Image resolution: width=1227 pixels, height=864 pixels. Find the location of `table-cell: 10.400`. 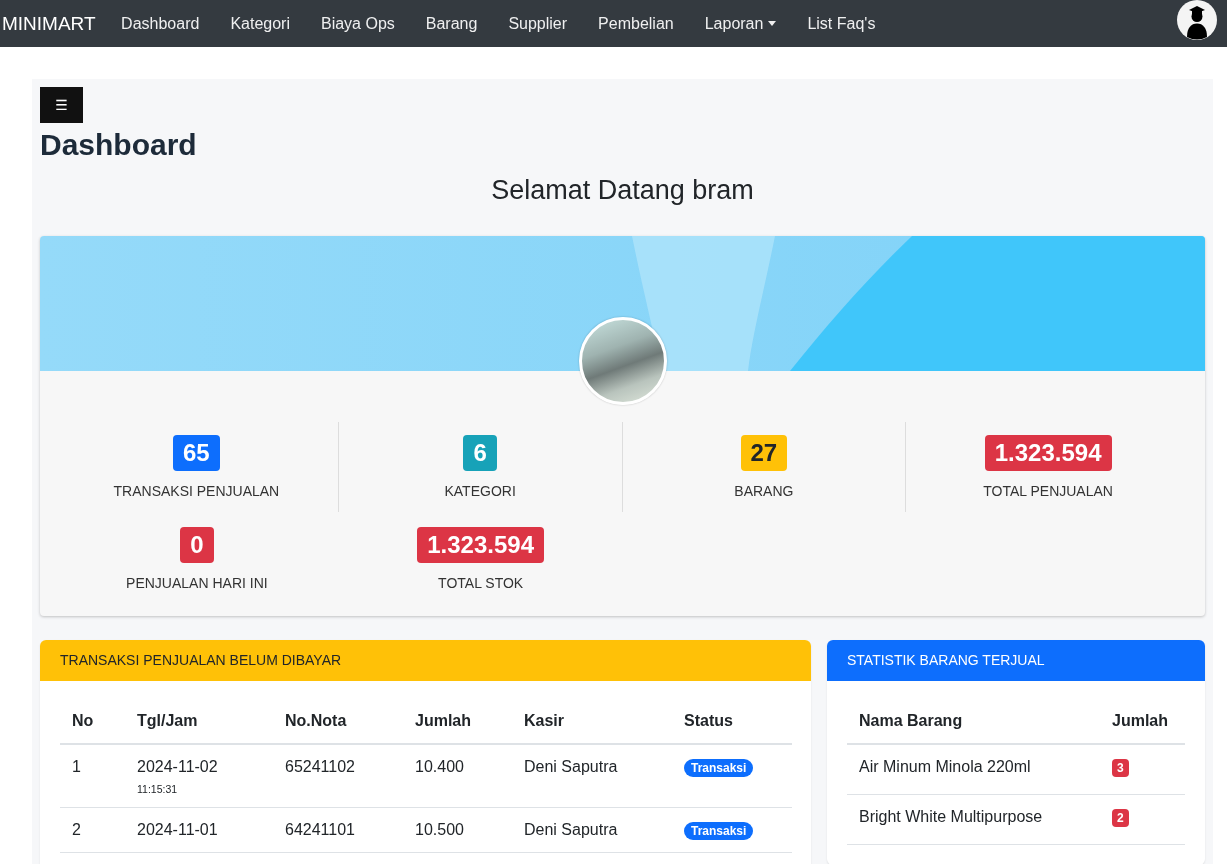

table-cell: 10.400 is located at coordinates (457, 776).